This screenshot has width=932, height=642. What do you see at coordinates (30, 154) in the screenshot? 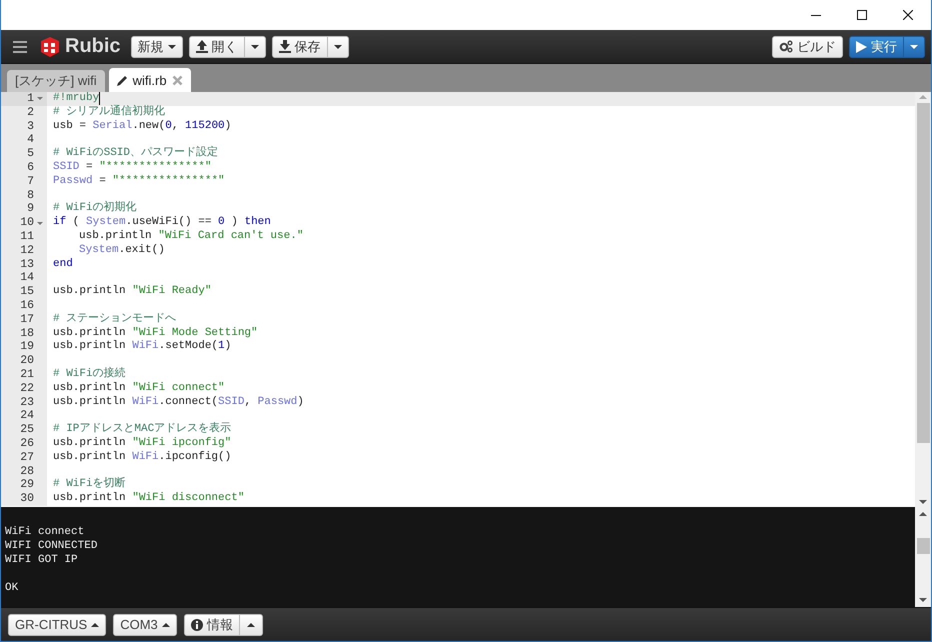
I see `line-number: 5` at bounding box center [30, 154].